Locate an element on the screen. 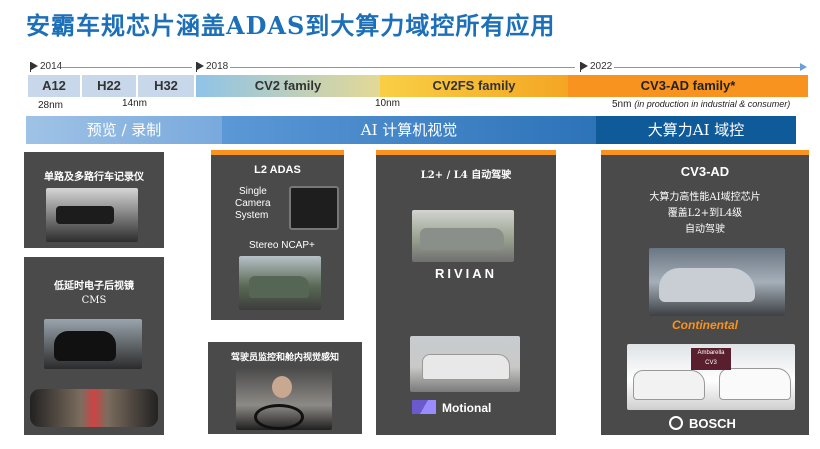 This screenshot has height=449, width=820. driver-photo is located at coordinates (284, 399).